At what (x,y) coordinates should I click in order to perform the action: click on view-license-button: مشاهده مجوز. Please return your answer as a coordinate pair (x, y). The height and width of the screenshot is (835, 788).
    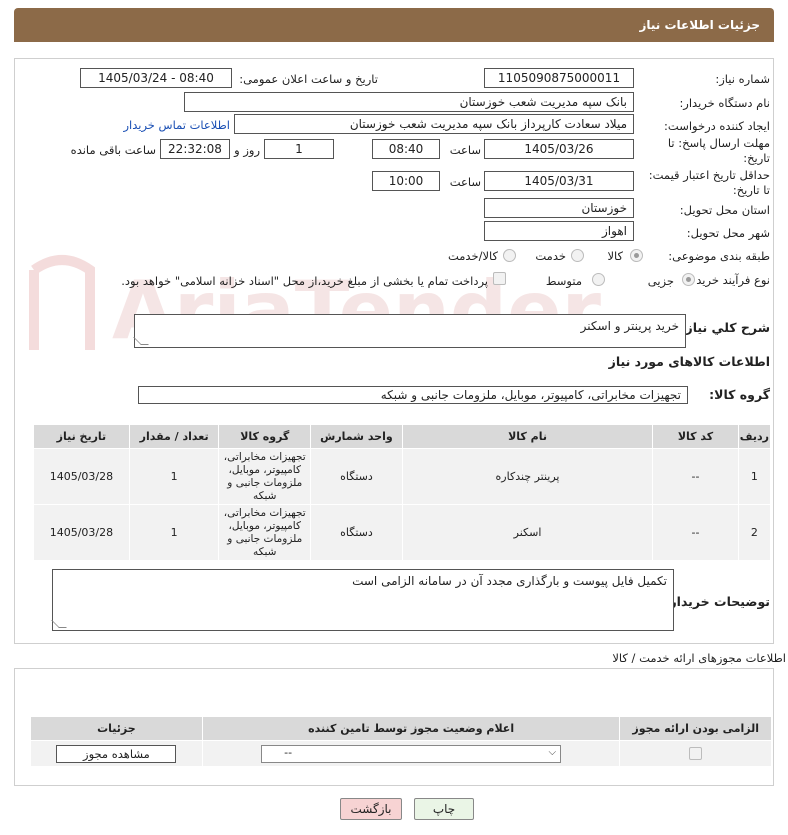
    Looking at the image, I should click on (116, 753).